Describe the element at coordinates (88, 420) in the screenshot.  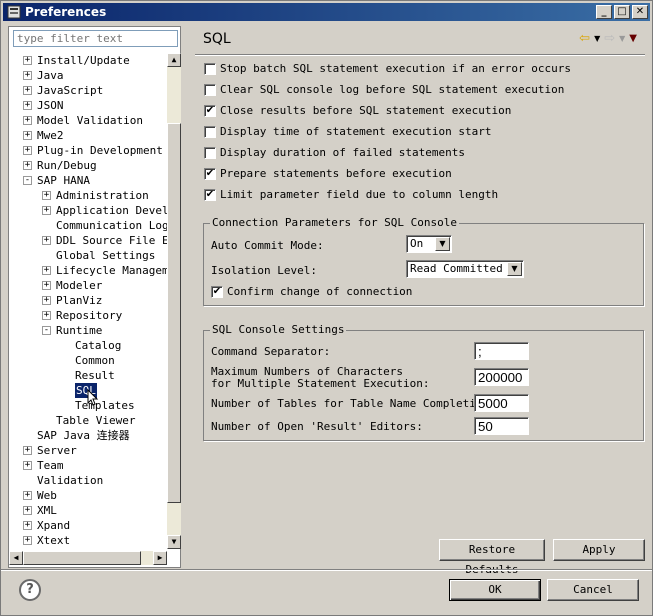
I see `tree-item: Table Viewer` at that location.